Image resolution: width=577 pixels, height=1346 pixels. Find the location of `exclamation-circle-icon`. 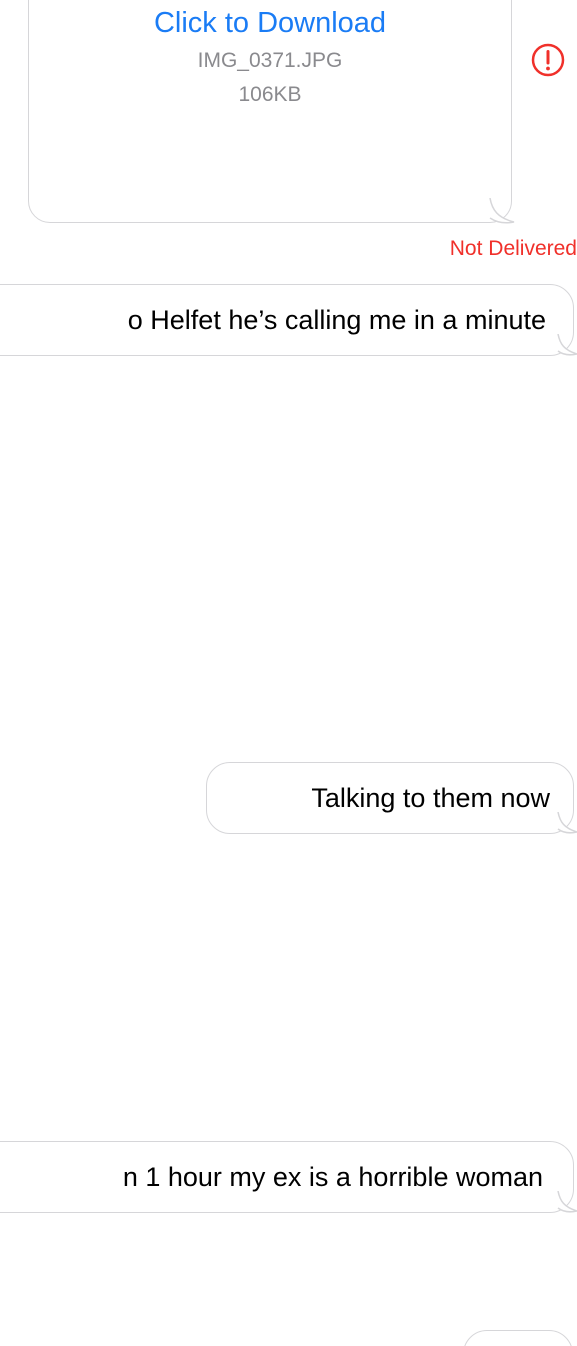

exclamation-circle-icon is located at coordinates (548, 60).